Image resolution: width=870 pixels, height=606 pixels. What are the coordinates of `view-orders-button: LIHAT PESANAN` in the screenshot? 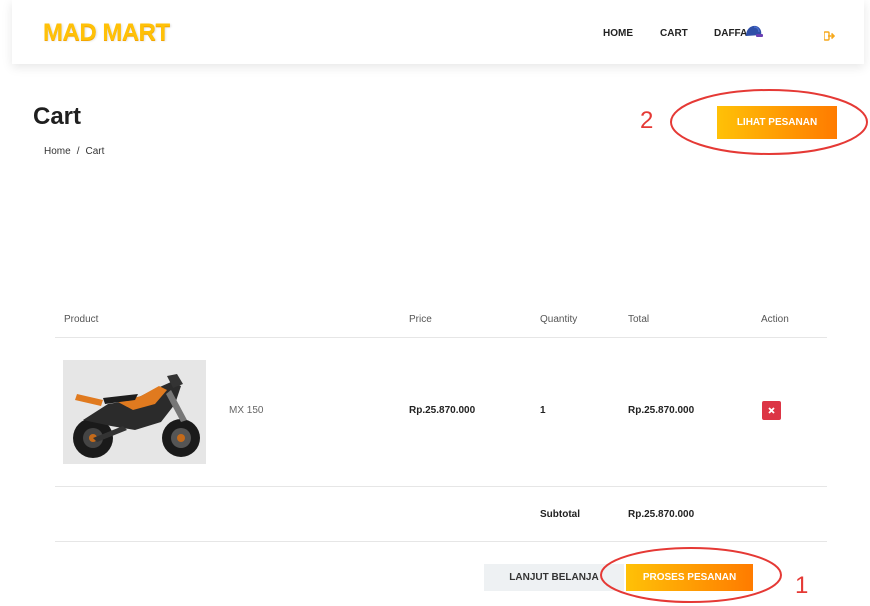 It's located at (777, 122).